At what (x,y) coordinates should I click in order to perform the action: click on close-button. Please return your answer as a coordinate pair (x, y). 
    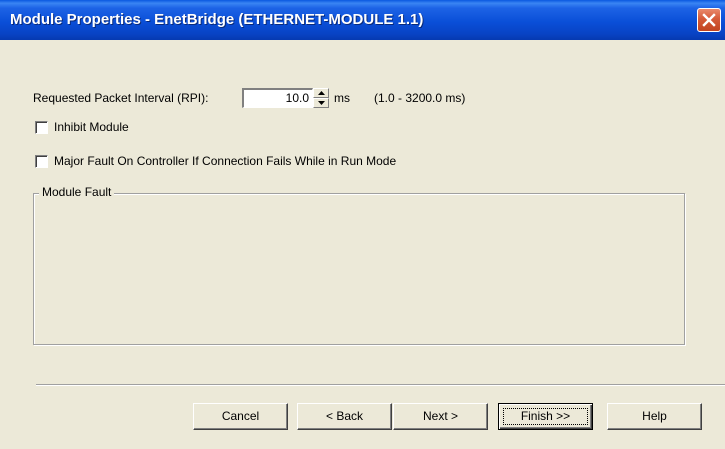
    Looking at the image, I should click on (709, 20).